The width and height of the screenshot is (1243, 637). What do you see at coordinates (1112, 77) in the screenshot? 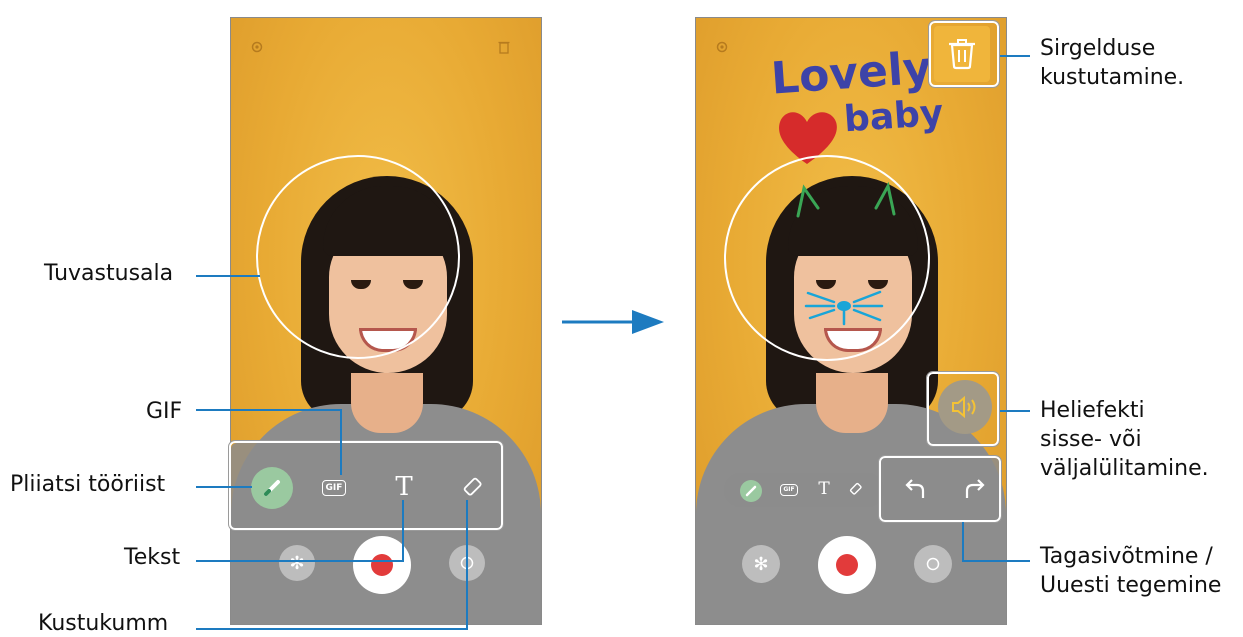
I see `callout-delete-doodle-2: kustutamine.` at bounding box center [1112, 77].